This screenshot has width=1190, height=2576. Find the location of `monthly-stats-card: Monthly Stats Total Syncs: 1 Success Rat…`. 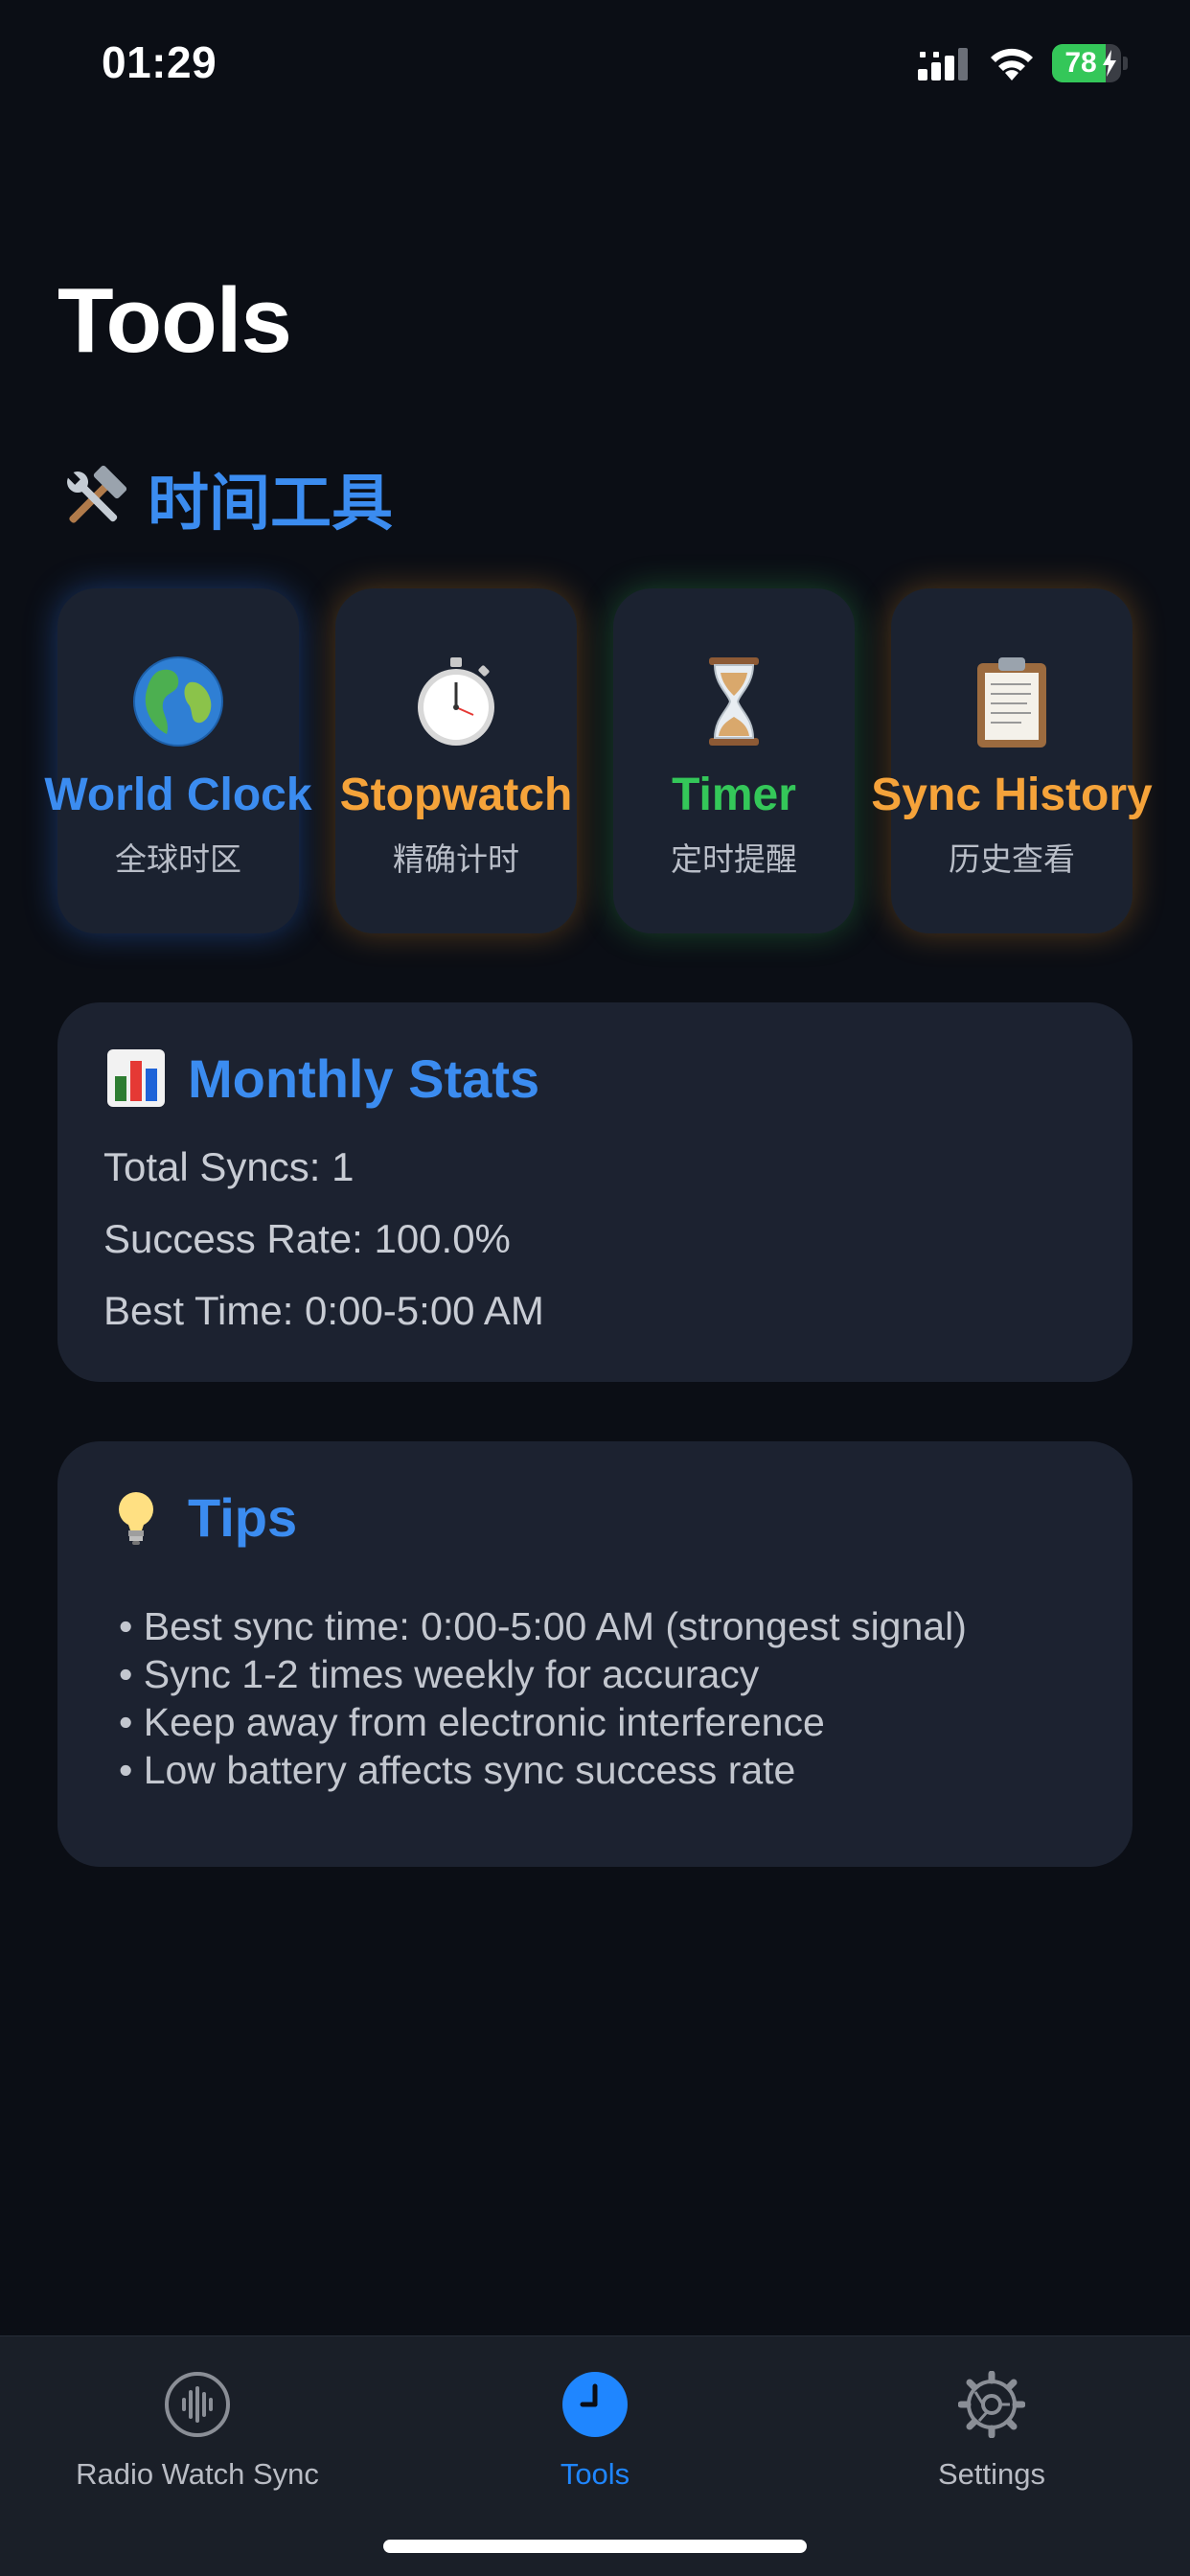

monthly-stats-card: Monthly Stats Total Syncs: 1 Success Rat… is located at coordinates (595, 1192).